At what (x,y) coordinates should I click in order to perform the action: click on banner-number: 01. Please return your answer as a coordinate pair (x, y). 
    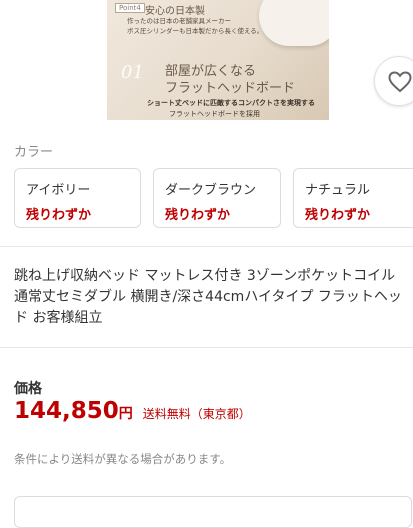
    Looking at the image, I should click on (132, 72).